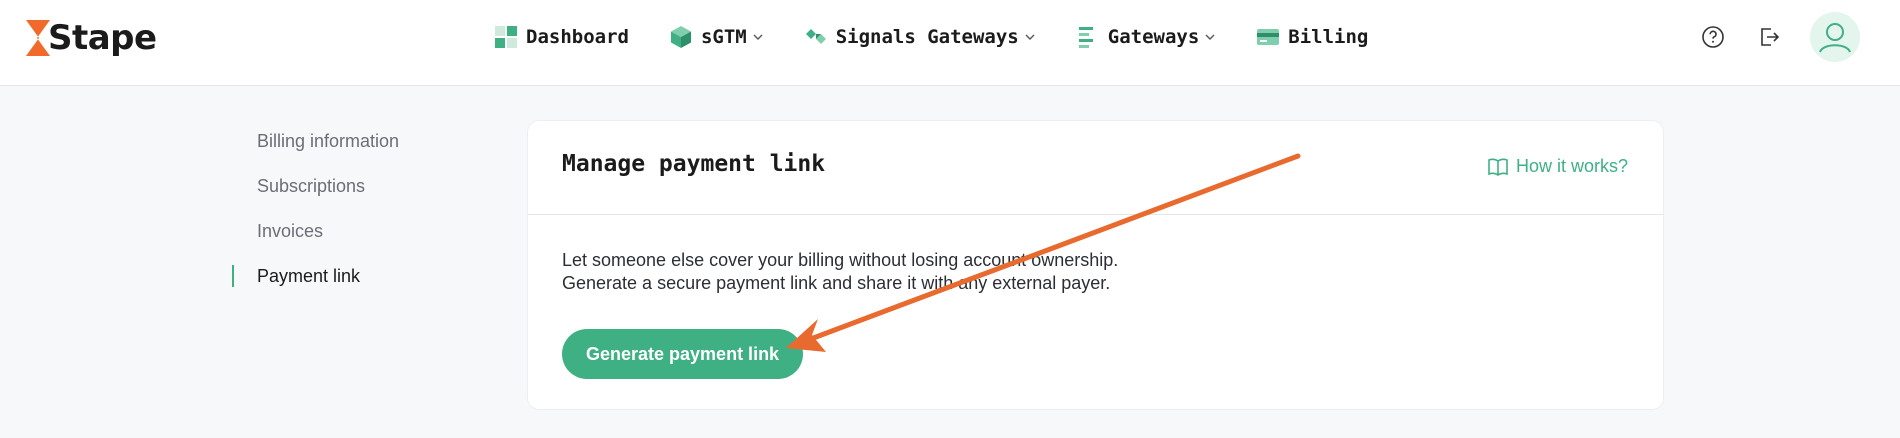 The width and height of the screenshot is (1900, 438). What do you see at coordinates (1268, 37) in the screenshot?
I see `credit-card-icon` at bounding box center [1268, 37].